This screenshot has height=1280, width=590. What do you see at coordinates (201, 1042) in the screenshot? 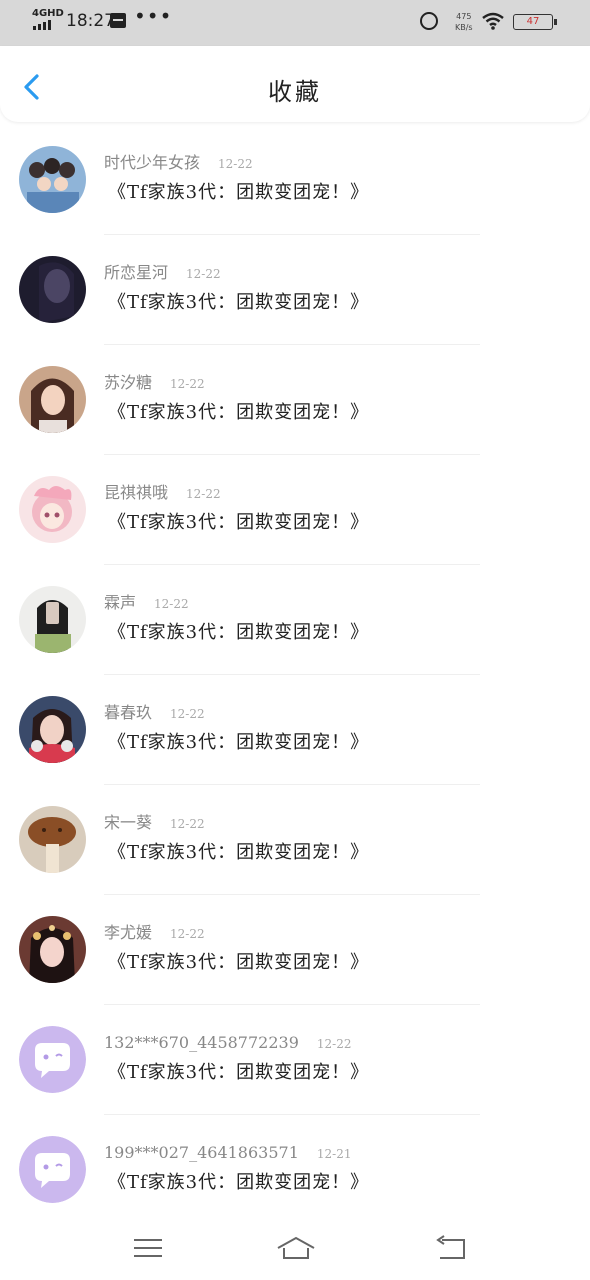
I see `user-name-text: 132***670_4458772239` at bounding box center [201, 1042].